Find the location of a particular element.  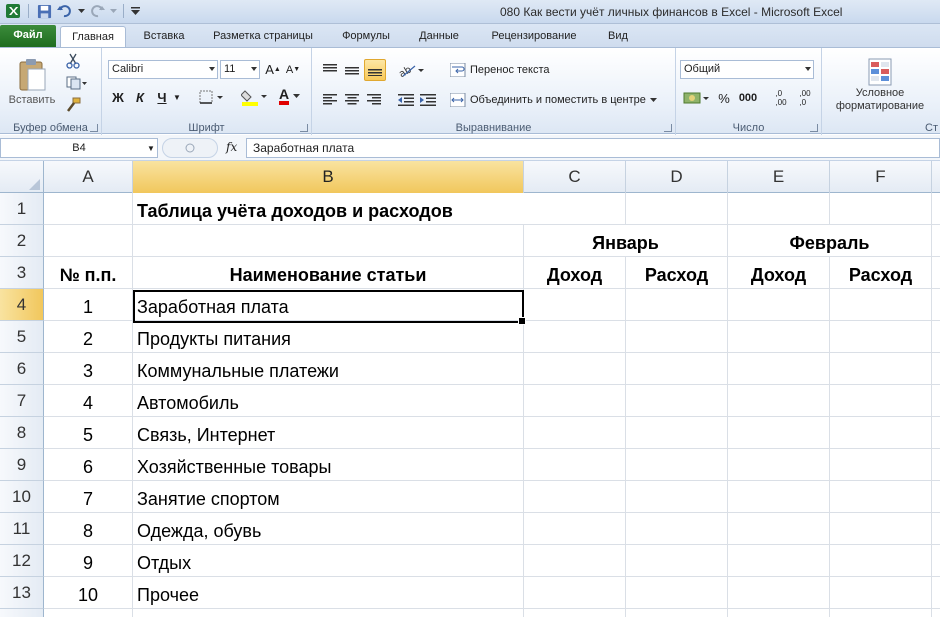

underline-dropdown-icon: ▼ is located at coordinates (177, 97).